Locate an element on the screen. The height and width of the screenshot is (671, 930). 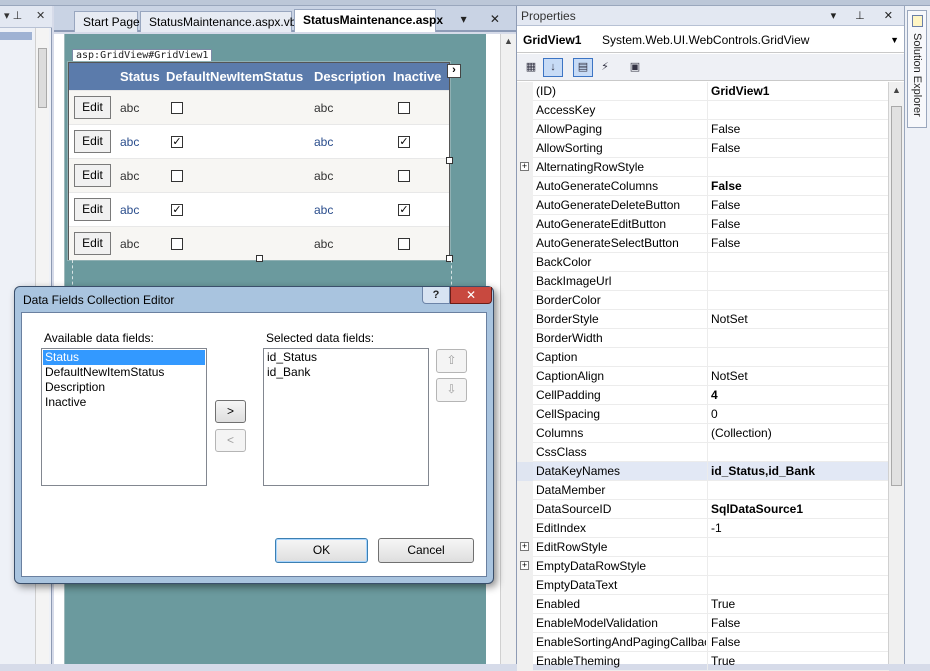
property-value: GridView1 is located at coordinates (740, 91).